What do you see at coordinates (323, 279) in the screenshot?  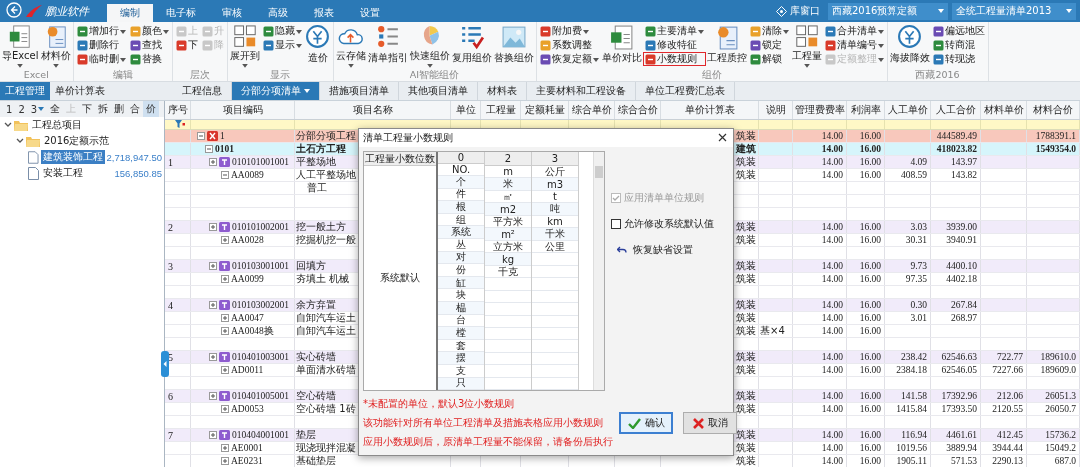 I see `table-cell: 夯填土 机械` at bounding box center [323, 279].